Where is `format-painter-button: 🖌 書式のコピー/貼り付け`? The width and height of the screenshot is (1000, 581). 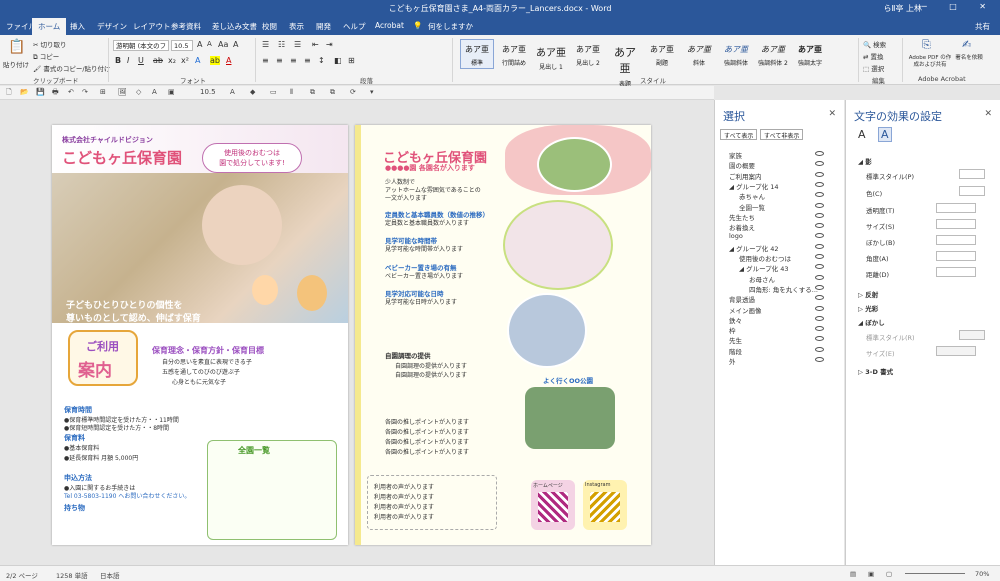 format-painter-button: 🖌 書式のコピー/貼り付け is located at coordinates (72, 68).